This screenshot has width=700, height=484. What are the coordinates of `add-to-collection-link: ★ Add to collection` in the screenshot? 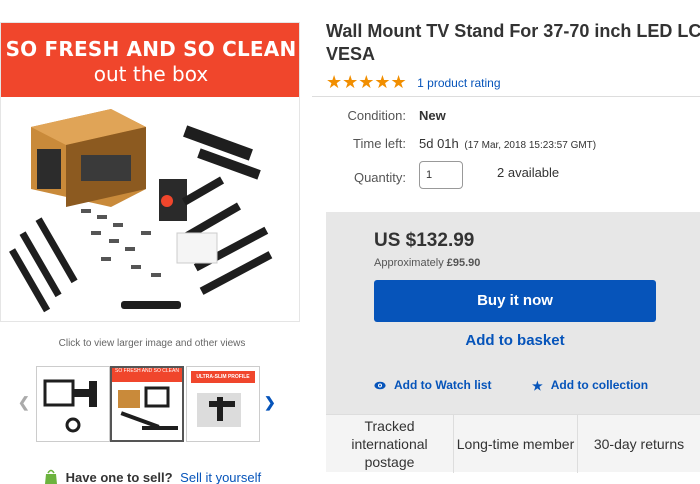 It's located at (590, 385).